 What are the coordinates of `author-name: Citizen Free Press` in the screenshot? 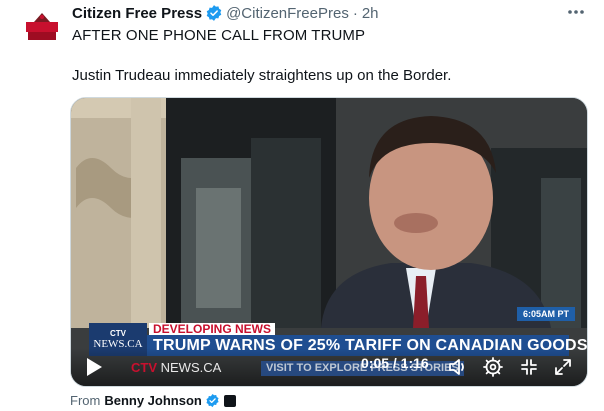 It's located at (137, 13).